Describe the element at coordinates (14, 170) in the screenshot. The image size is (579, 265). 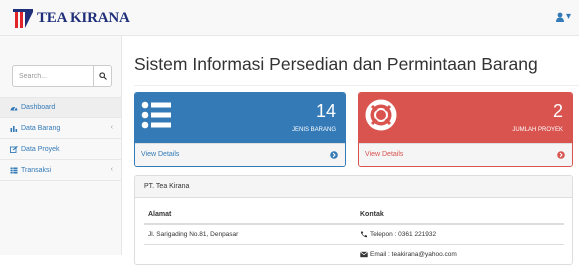
I see `table-icon` at that location.